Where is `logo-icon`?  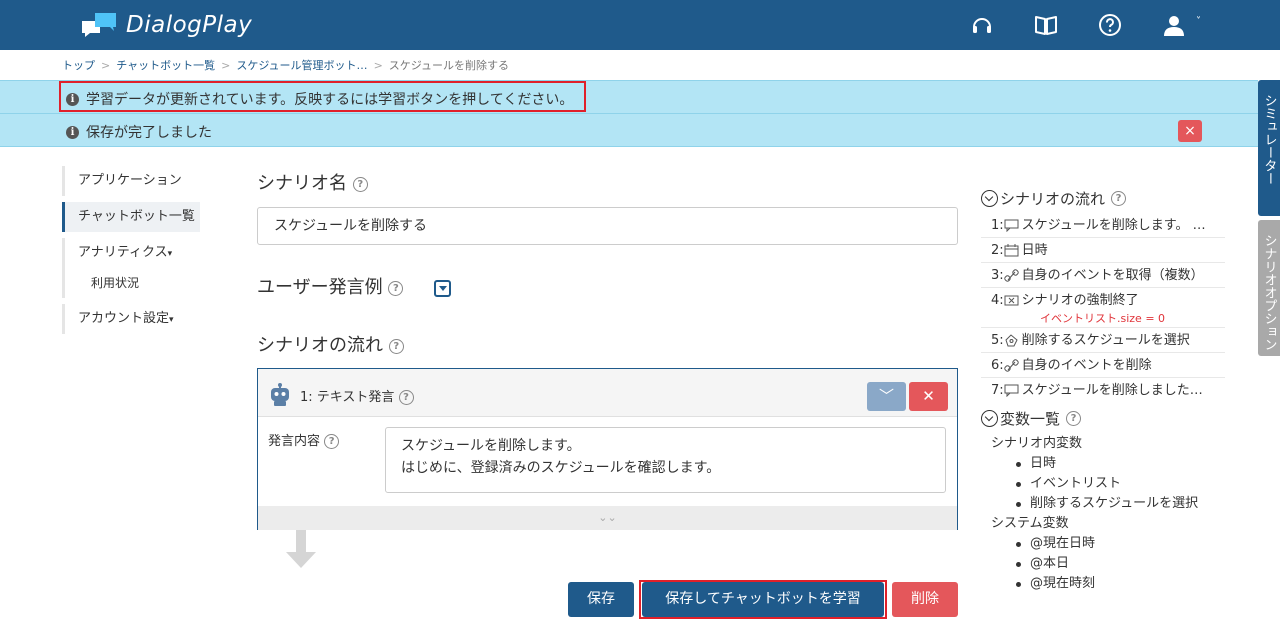
logo-icon is located at coordinates (99, 25).